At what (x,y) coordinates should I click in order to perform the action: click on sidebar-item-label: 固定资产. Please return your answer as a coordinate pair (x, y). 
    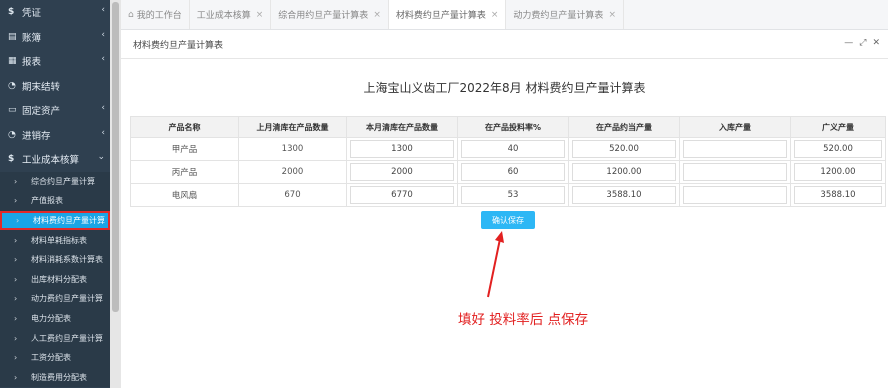
    Looking at the image, I should click on (41, 112).